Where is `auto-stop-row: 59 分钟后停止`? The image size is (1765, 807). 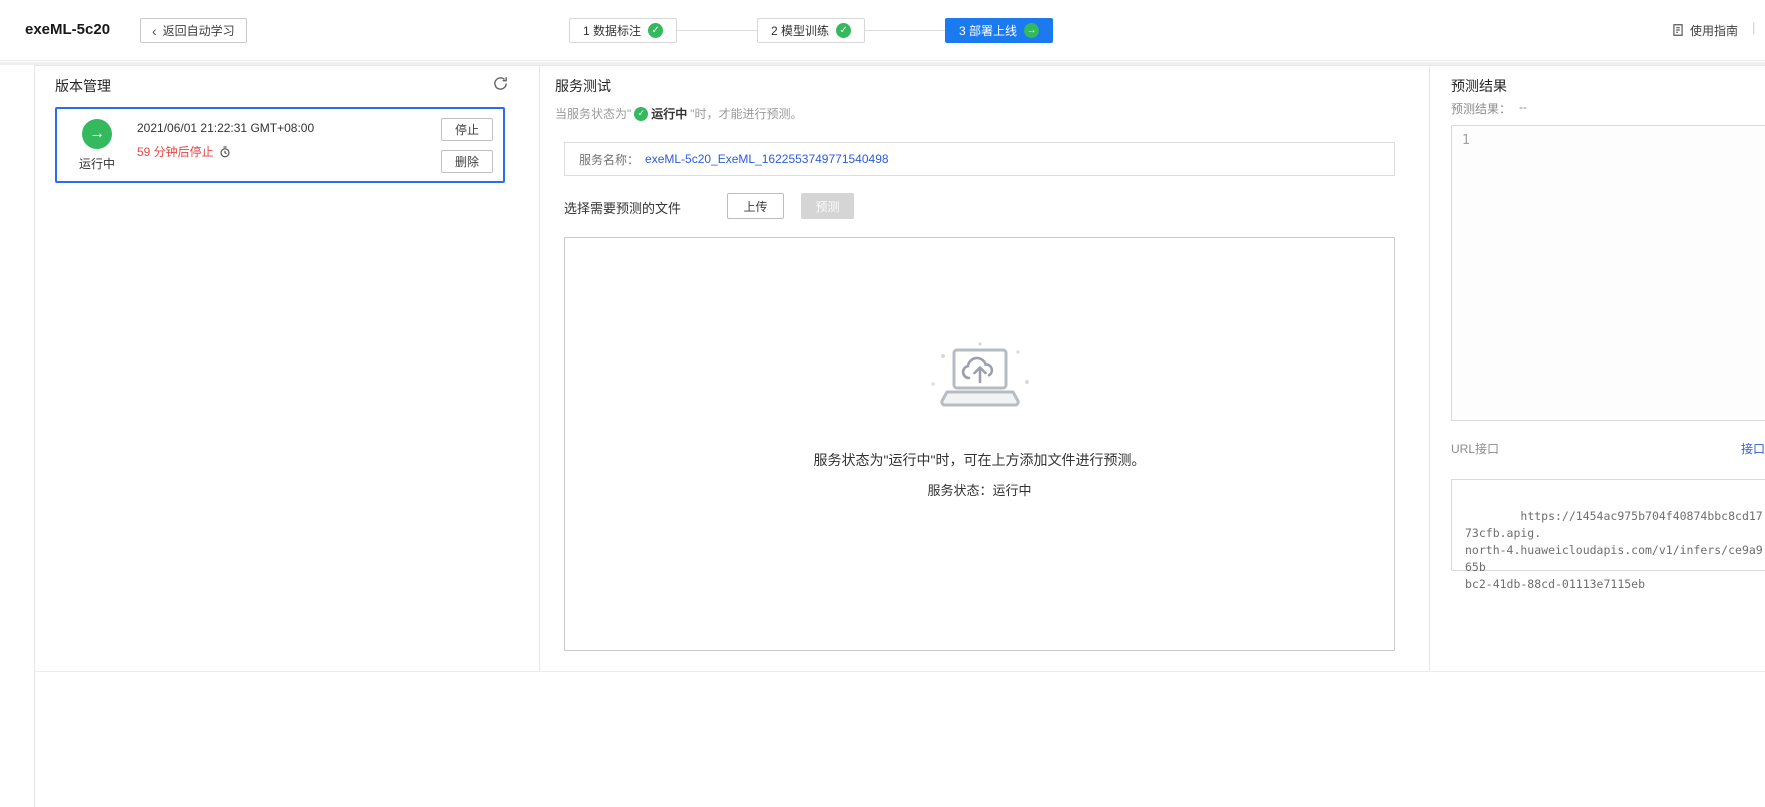 auto-stop-row: 59 分钟后停止 is located at coordinates (287, 151).